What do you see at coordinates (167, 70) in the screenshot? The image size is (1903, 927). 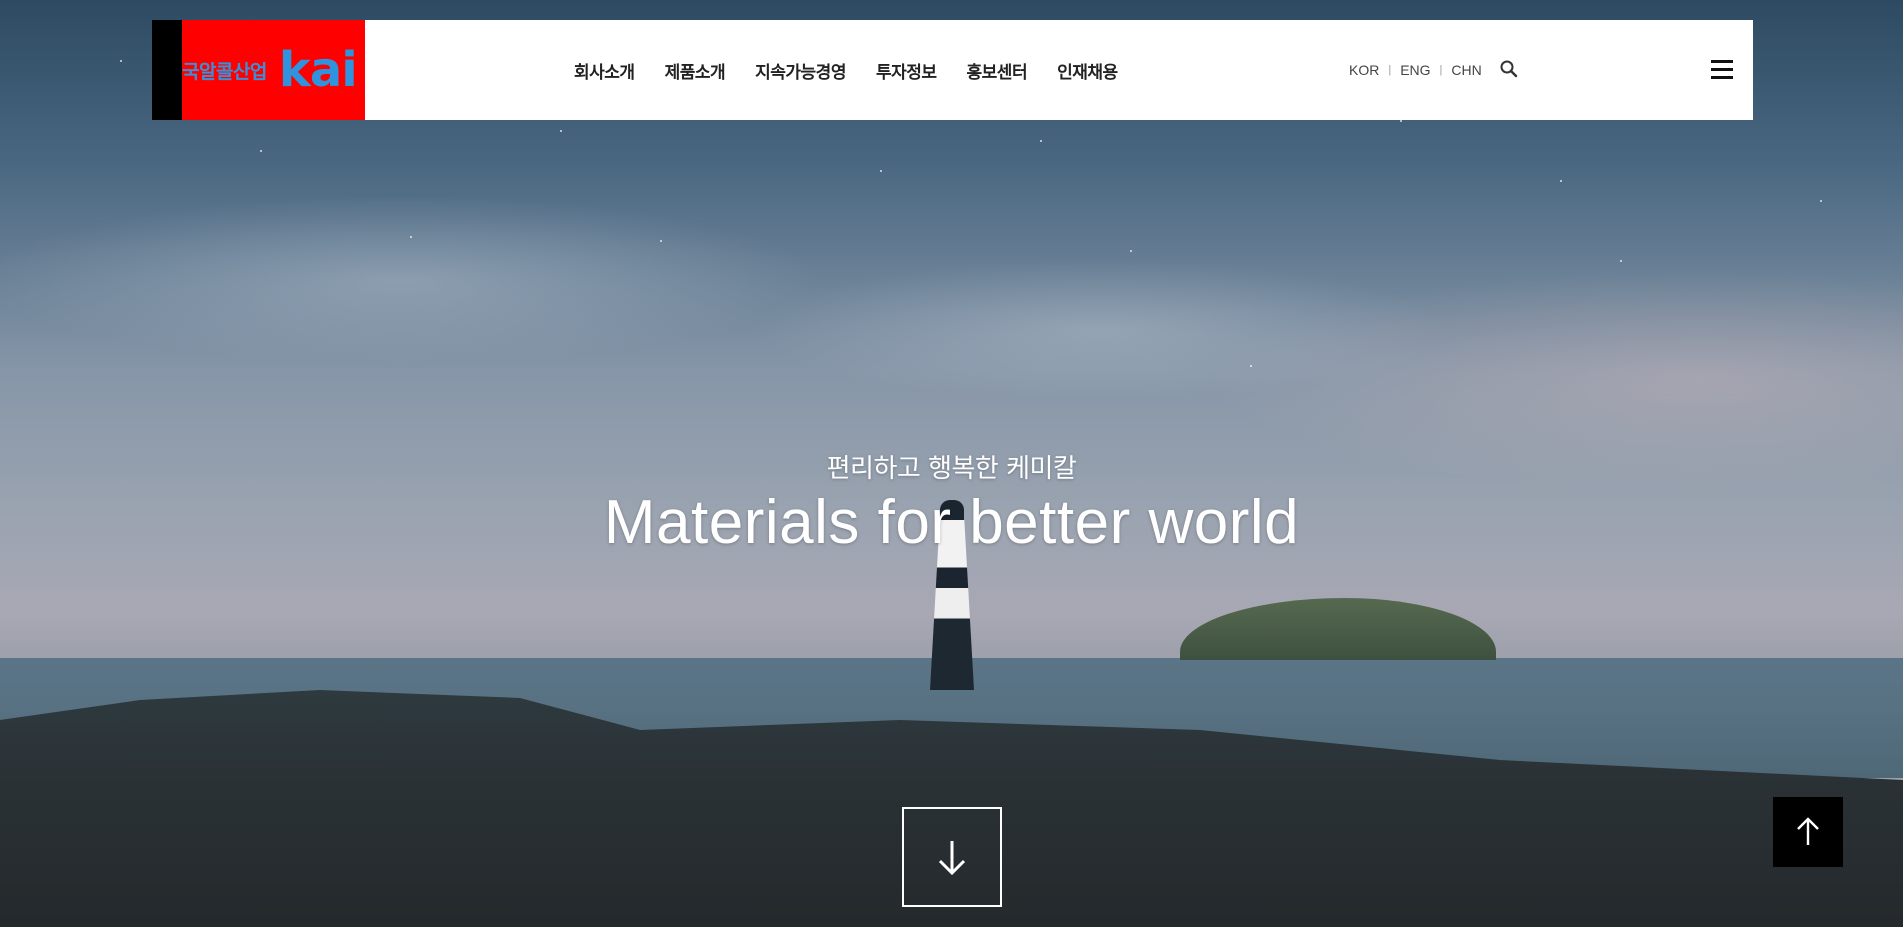 I see `logo-black-bar` at bounding box center [167, 70].